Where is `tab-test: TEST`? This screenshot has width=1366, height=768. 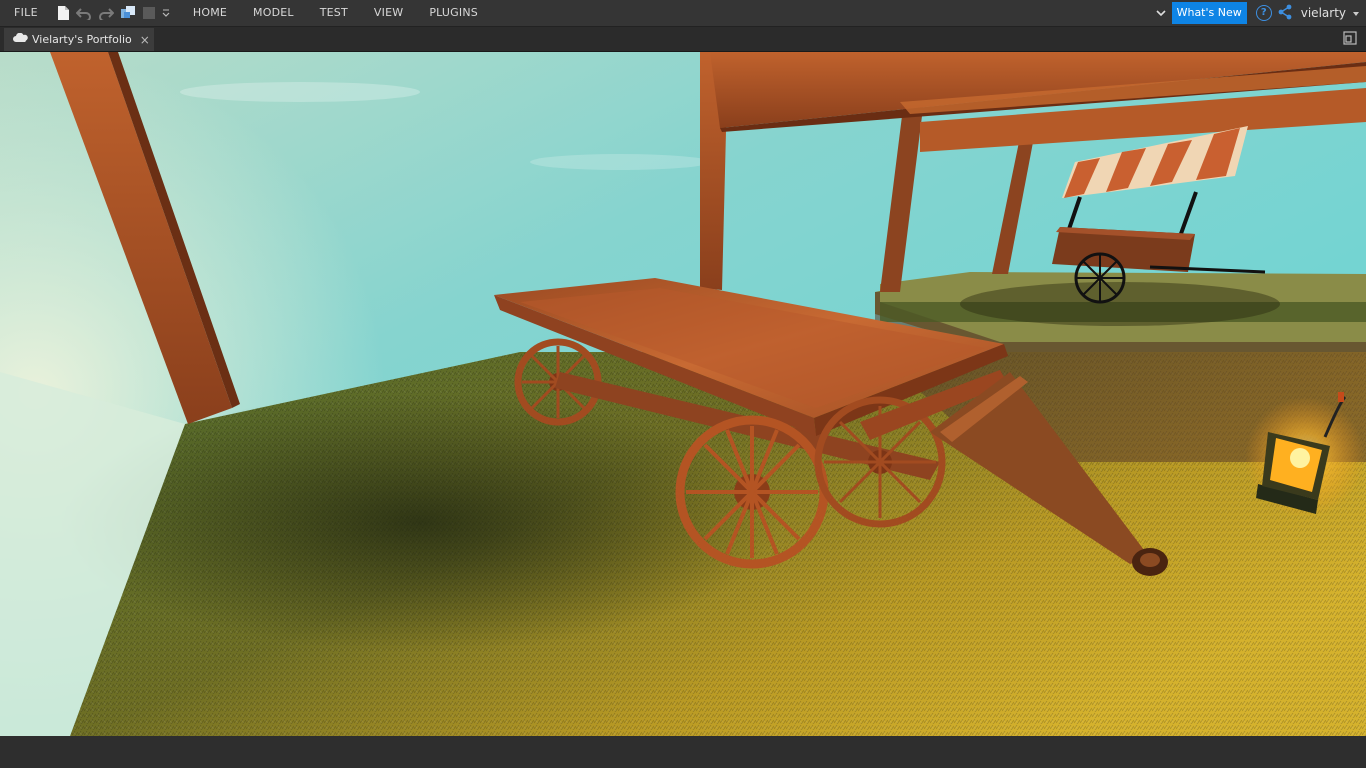 tab-test: TEST is located at coordinates (334, 13).